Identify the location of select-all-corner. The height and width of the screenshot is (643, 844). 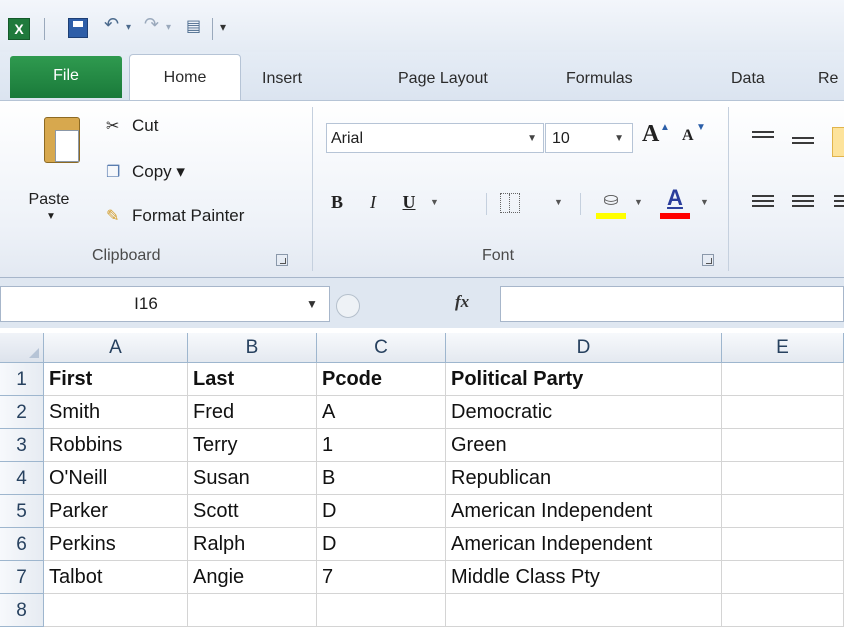
(22, 348).